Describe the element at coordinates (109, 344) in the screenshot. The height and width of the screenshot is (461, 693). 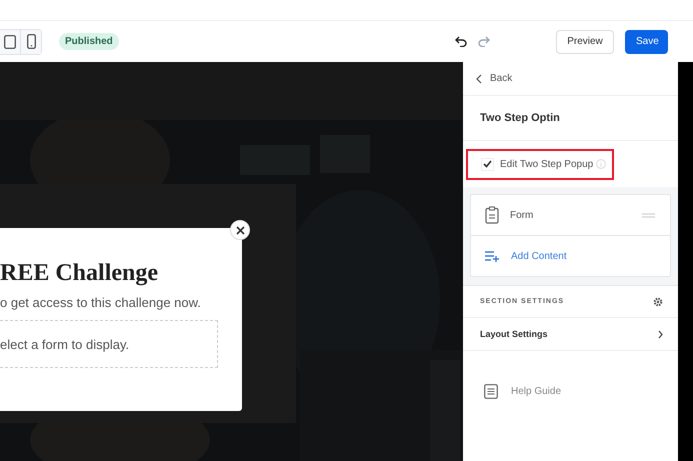
I see `form-field: elect a form to display.` at that location.